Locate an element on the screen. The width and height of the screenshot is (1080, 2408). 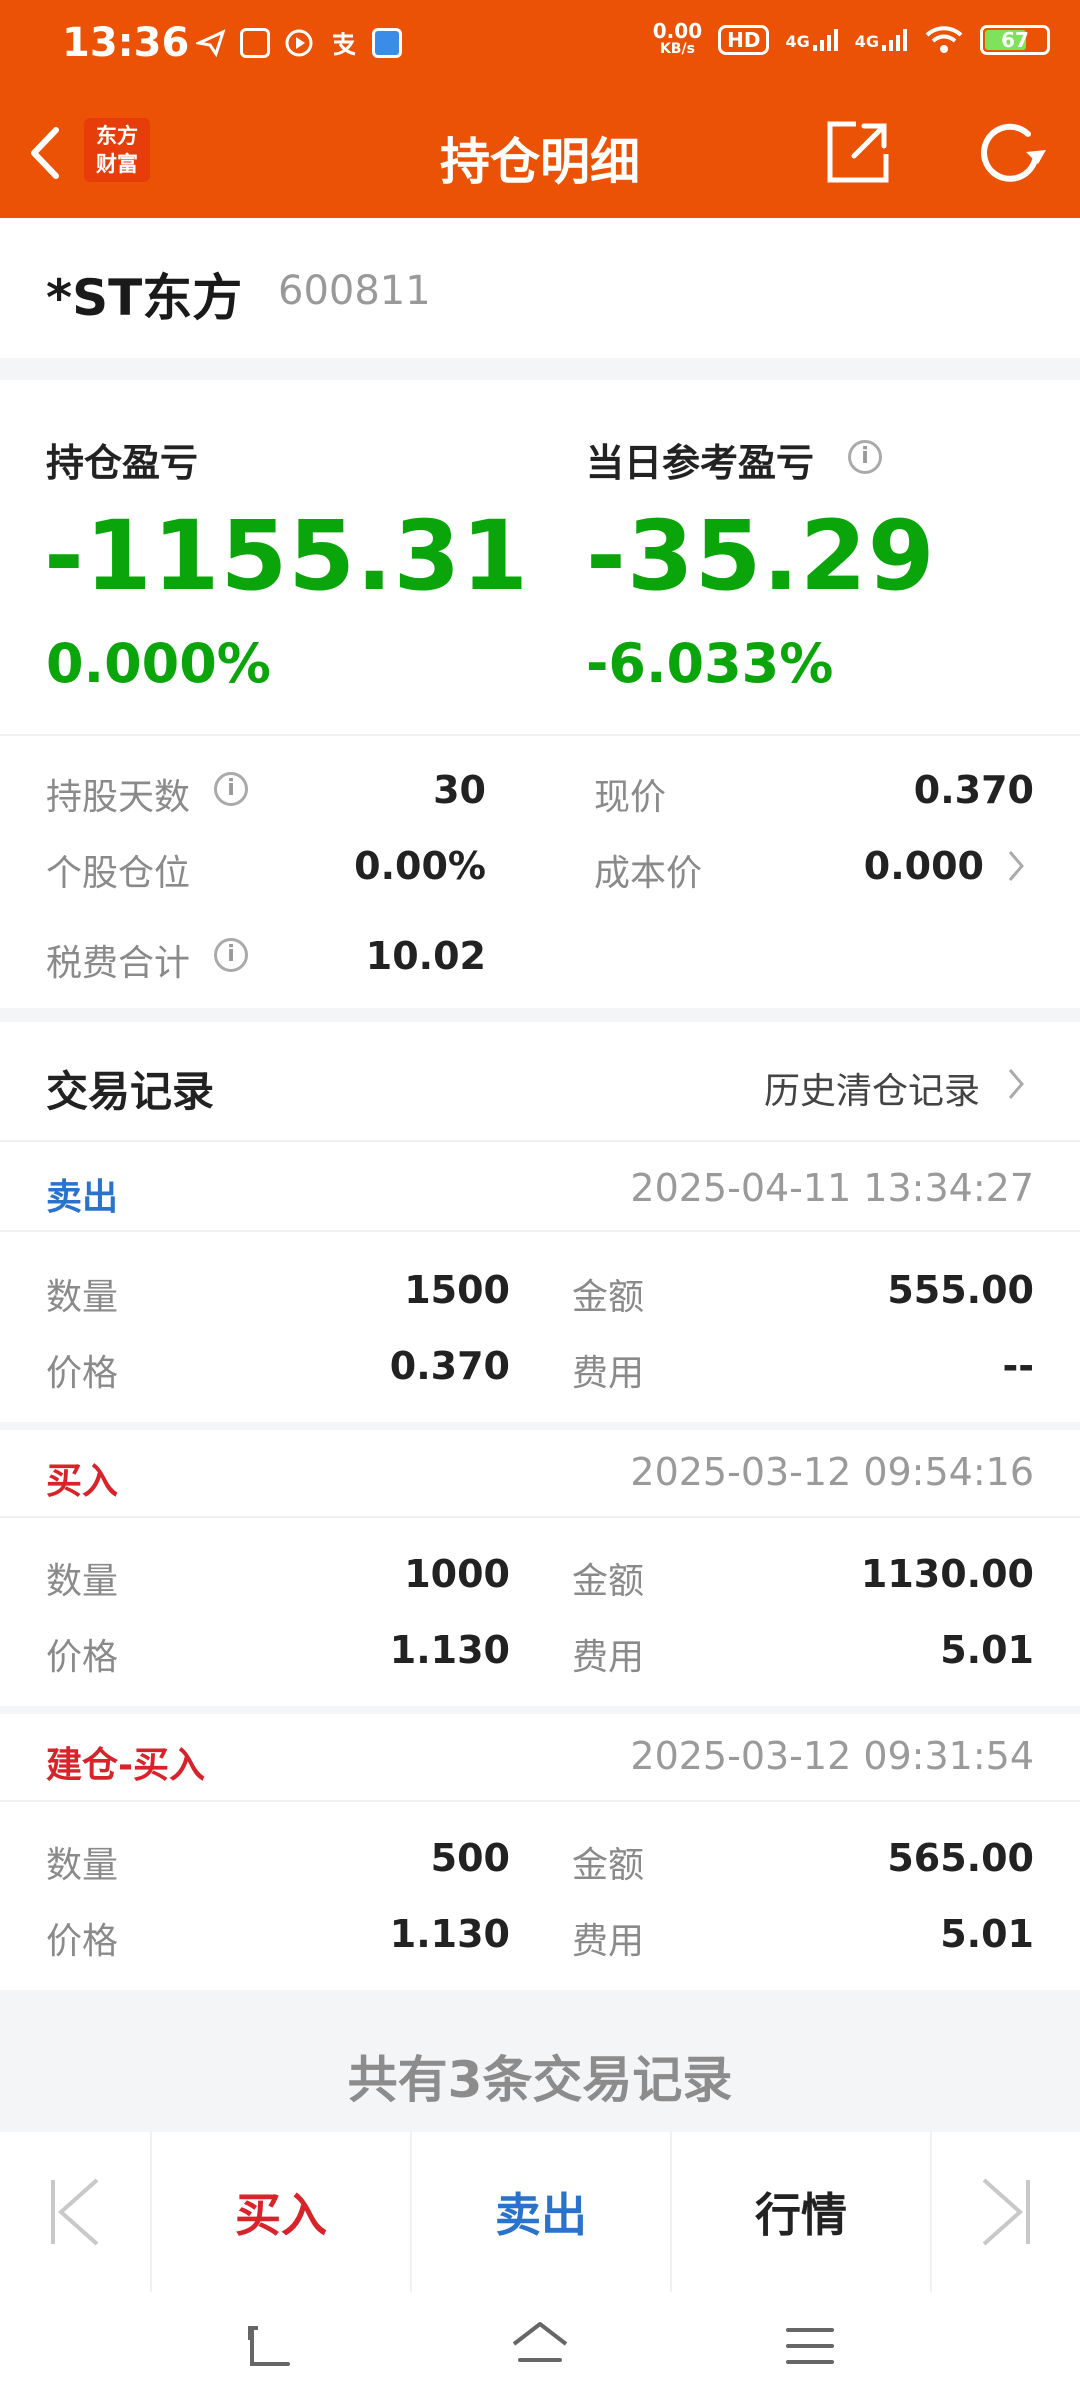
buy-button: 买入 is located at coordinates (280, 2212).